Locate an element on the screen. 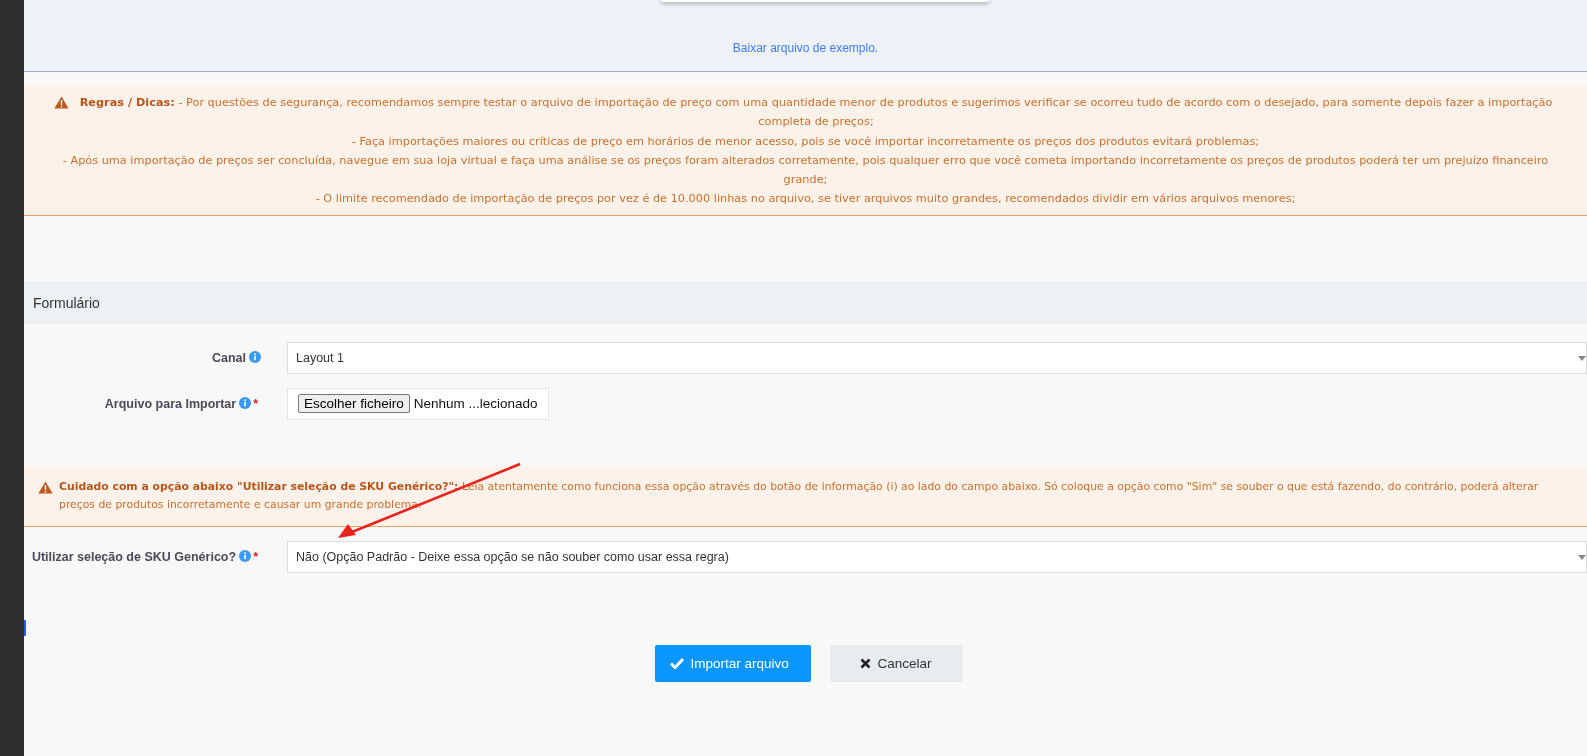 This screenshot has height=756, width=1587. select-field: Layout 1 is located at coordinates (937, 357).